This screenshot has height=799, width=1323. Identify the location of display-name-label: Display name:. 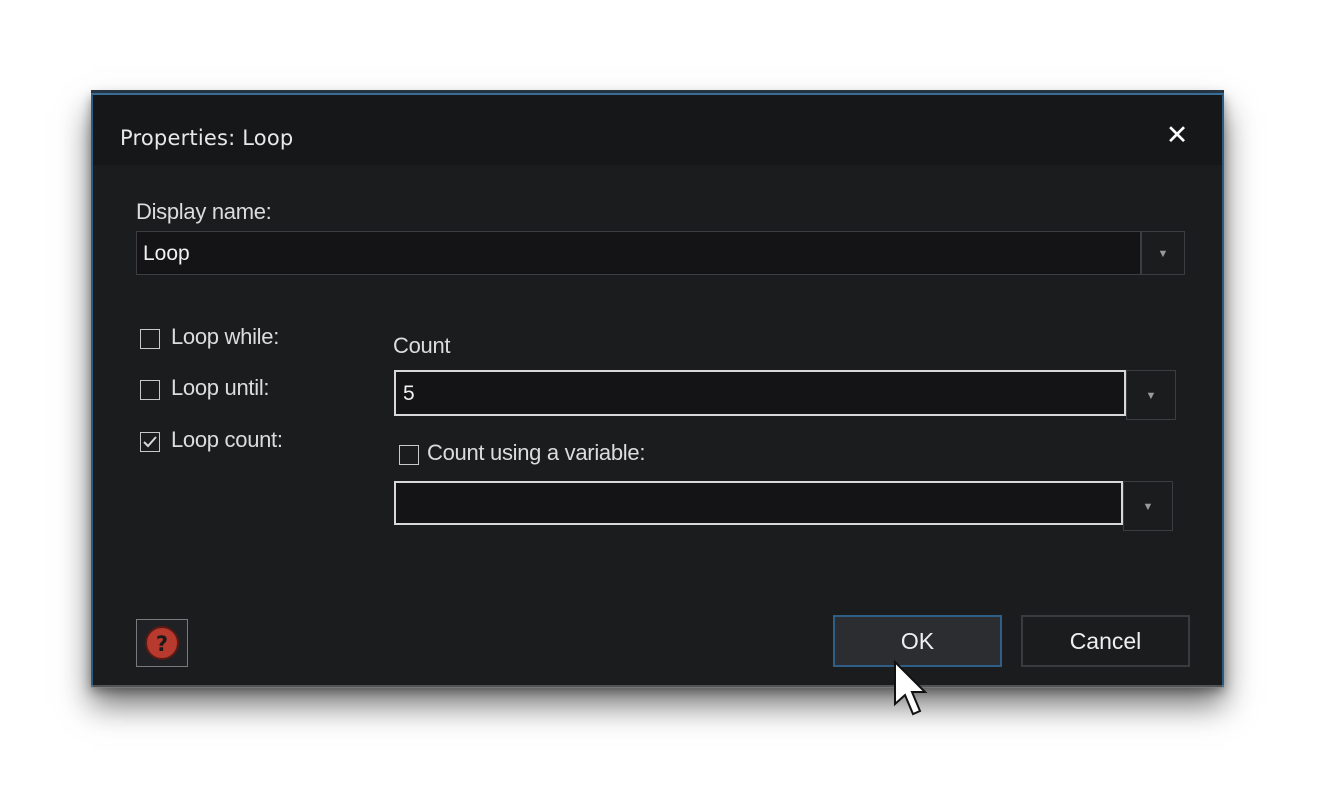
(204, 211).